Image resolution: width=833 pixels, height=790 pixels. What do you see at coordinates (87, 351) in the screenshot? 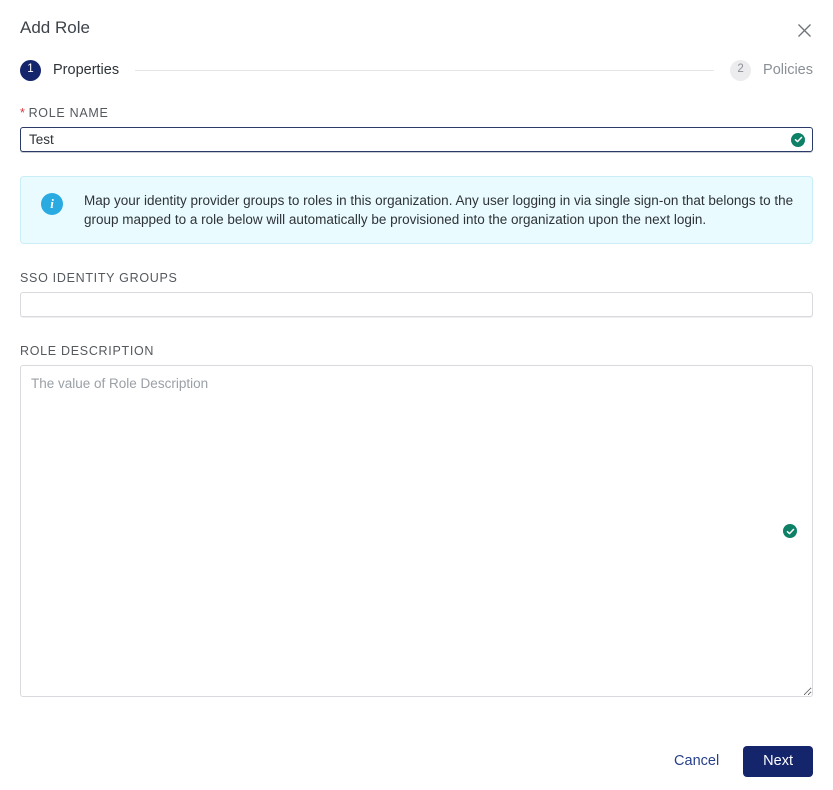
I see `role-description-label: ROLE DESCRIPTION` at bounding box center [87, 351].